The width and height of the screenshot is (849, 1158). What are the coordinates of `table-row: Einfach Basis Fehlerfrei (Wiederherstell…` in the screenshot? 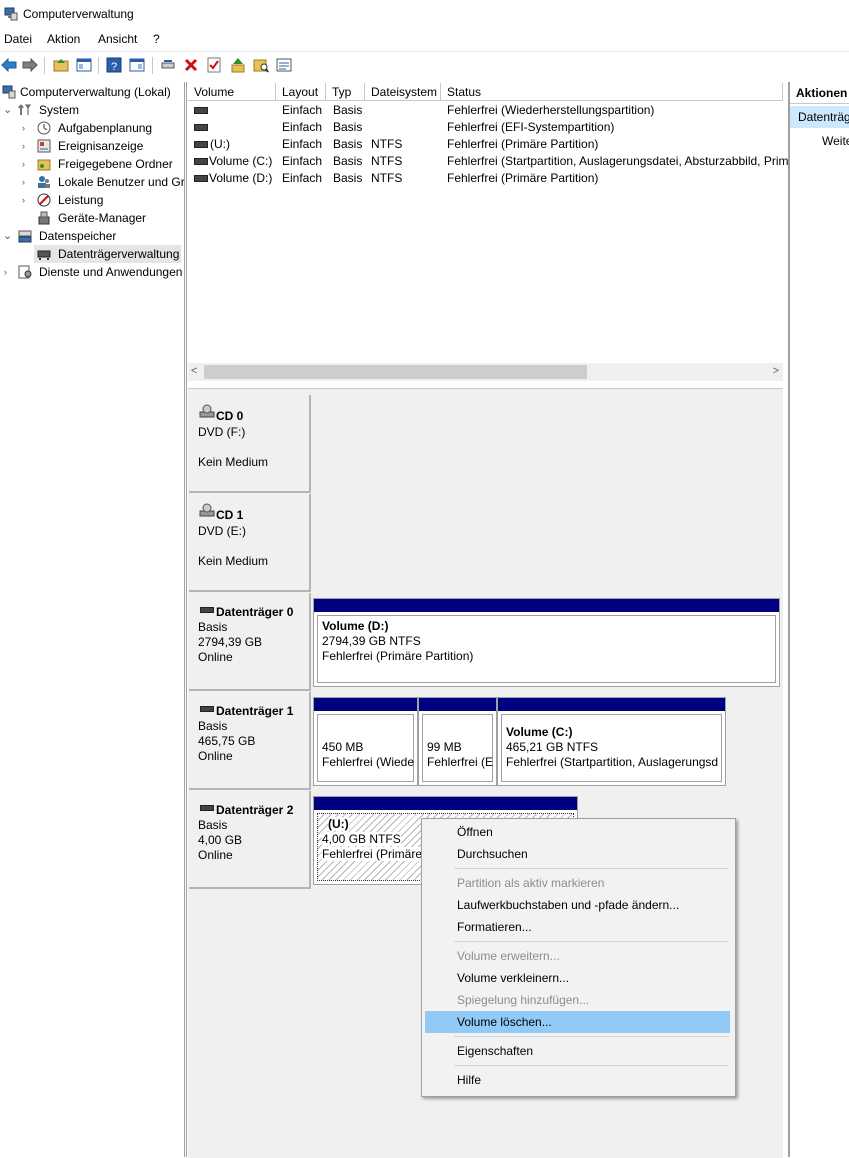 It's located at (485, 110).